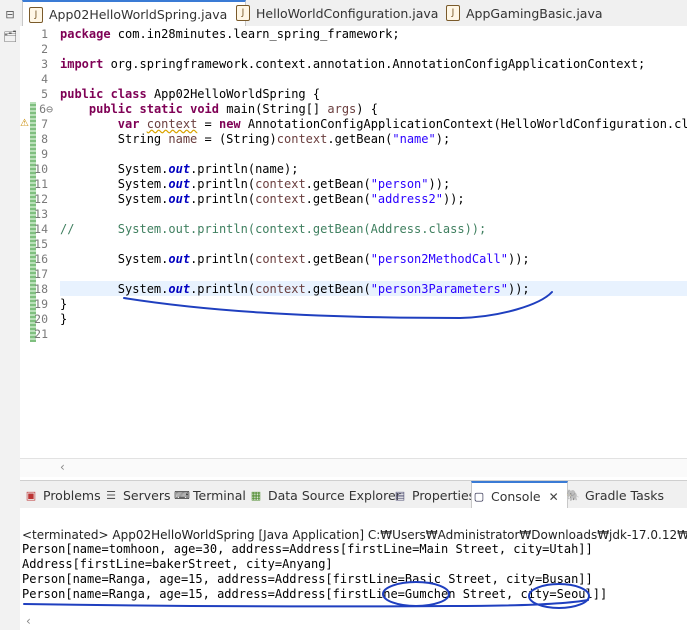  Describe the element at coordinates (347, 13) in the screenshot. I see `tab-label: HelloWorldConfiguration.java` at that location.